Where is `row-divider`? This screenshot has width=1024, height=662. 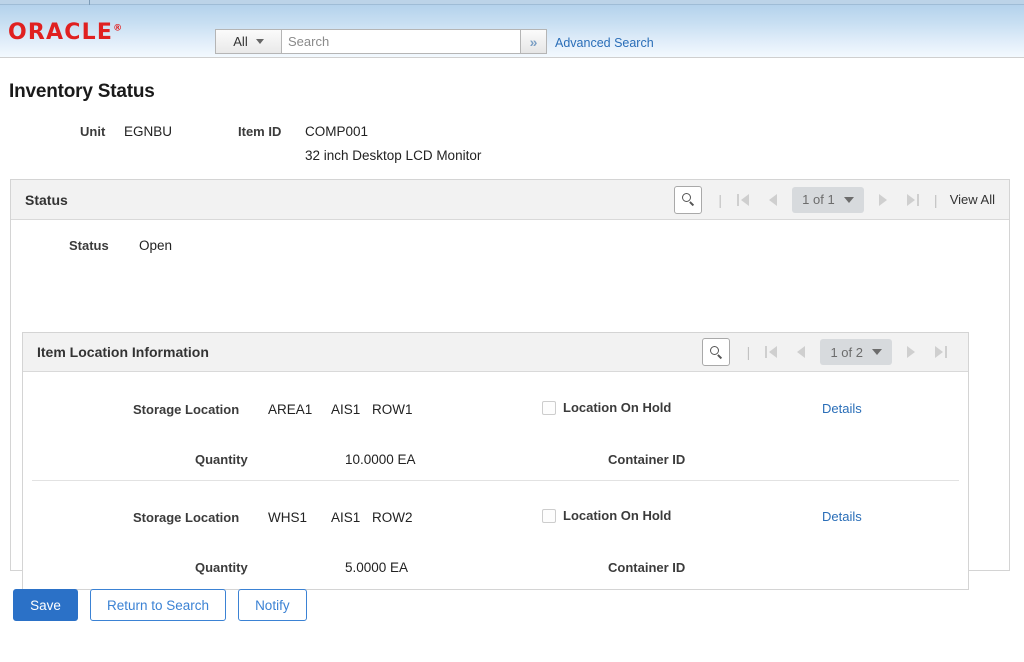
row-divider is located at coordinates (495, 480).